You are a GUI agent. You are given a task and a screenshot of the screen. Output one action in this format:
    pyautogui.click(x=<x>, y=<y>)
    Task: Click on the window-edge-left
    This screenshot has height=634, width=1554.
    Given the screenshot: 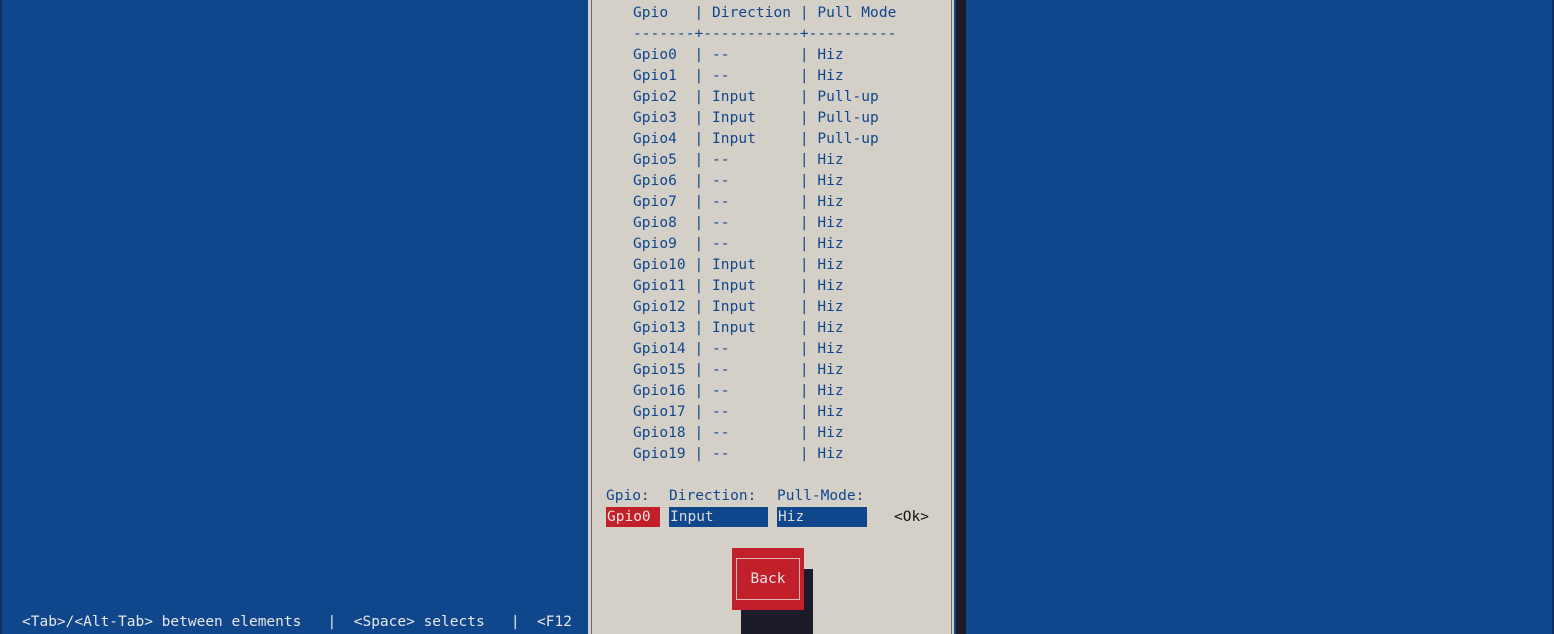 What is the action you would take?
    pyautogui.click(x=1, y=317)
    